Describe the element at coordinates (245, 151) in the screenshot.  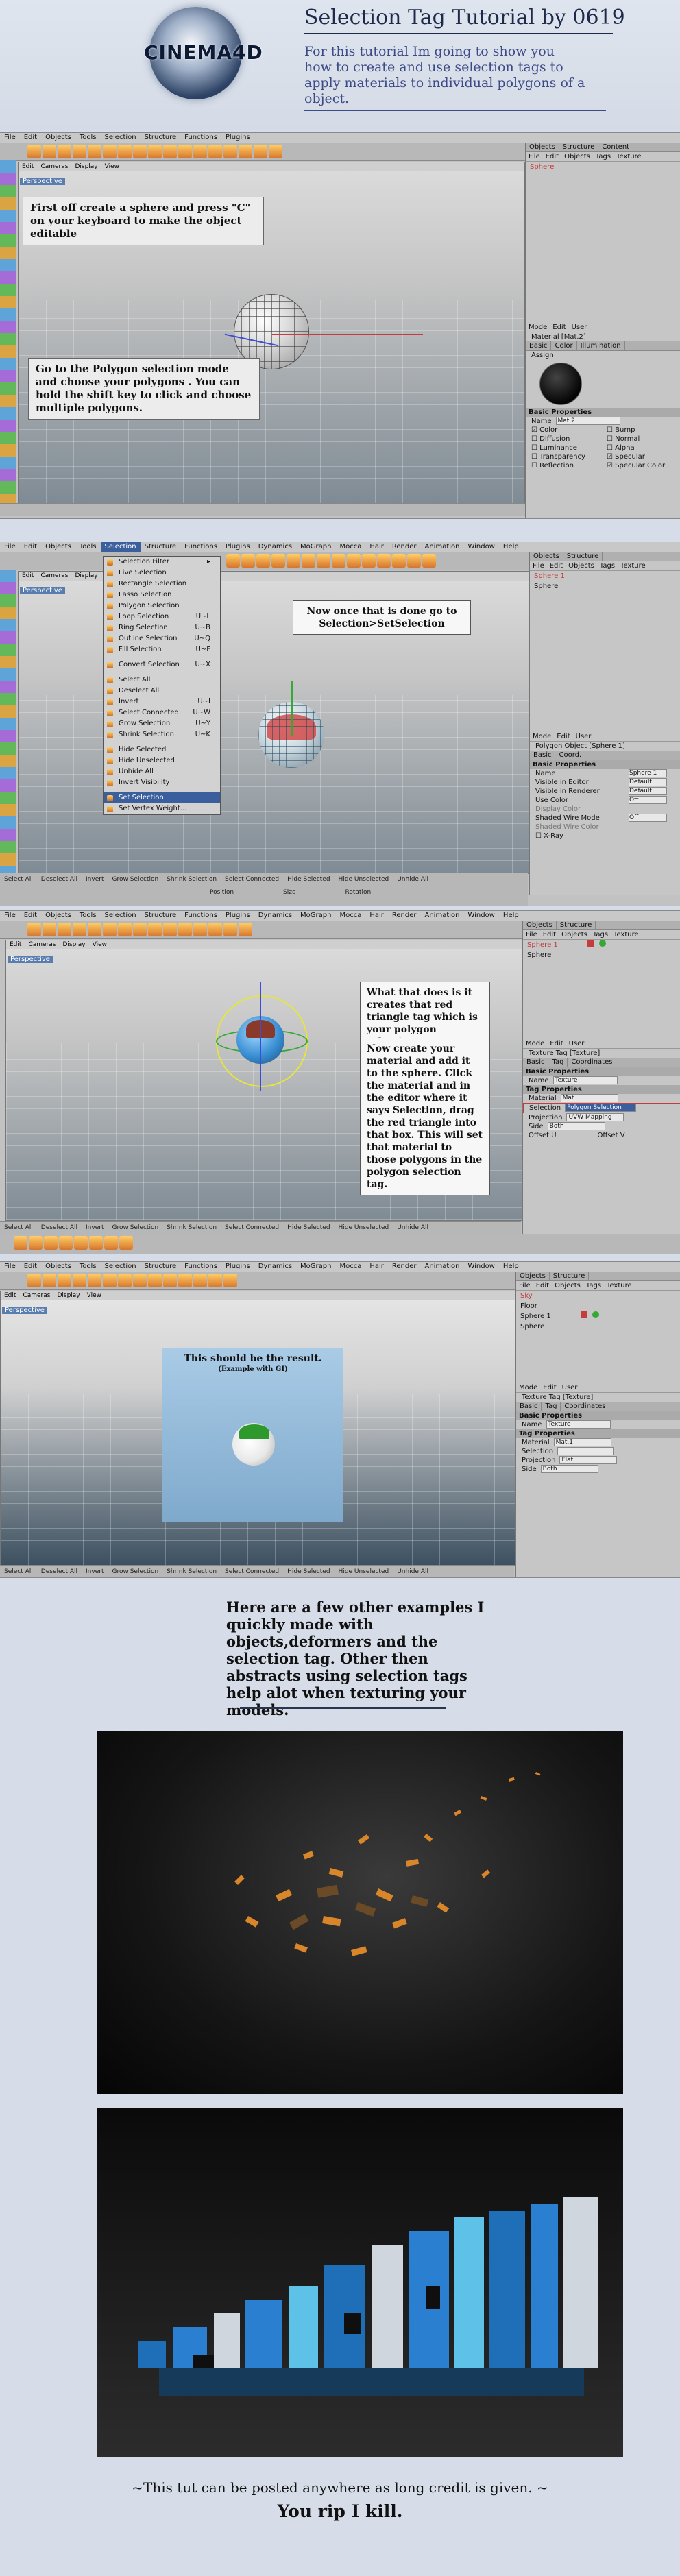
I see `scene-icon` at that location.